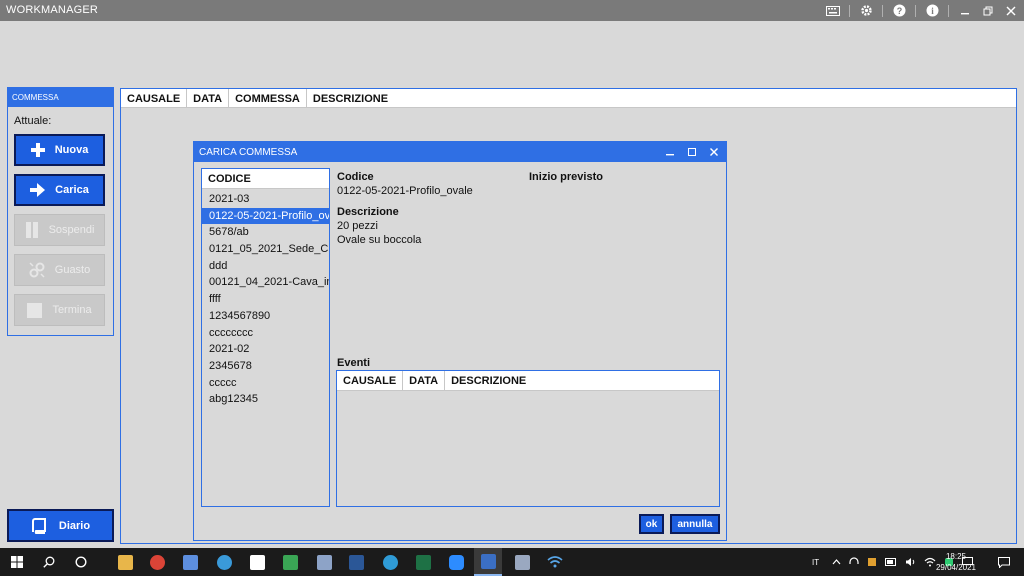 The width and height of the screenshot is (1024, 576). I want to click on list-item: 5678/ab, so click(265, 232).